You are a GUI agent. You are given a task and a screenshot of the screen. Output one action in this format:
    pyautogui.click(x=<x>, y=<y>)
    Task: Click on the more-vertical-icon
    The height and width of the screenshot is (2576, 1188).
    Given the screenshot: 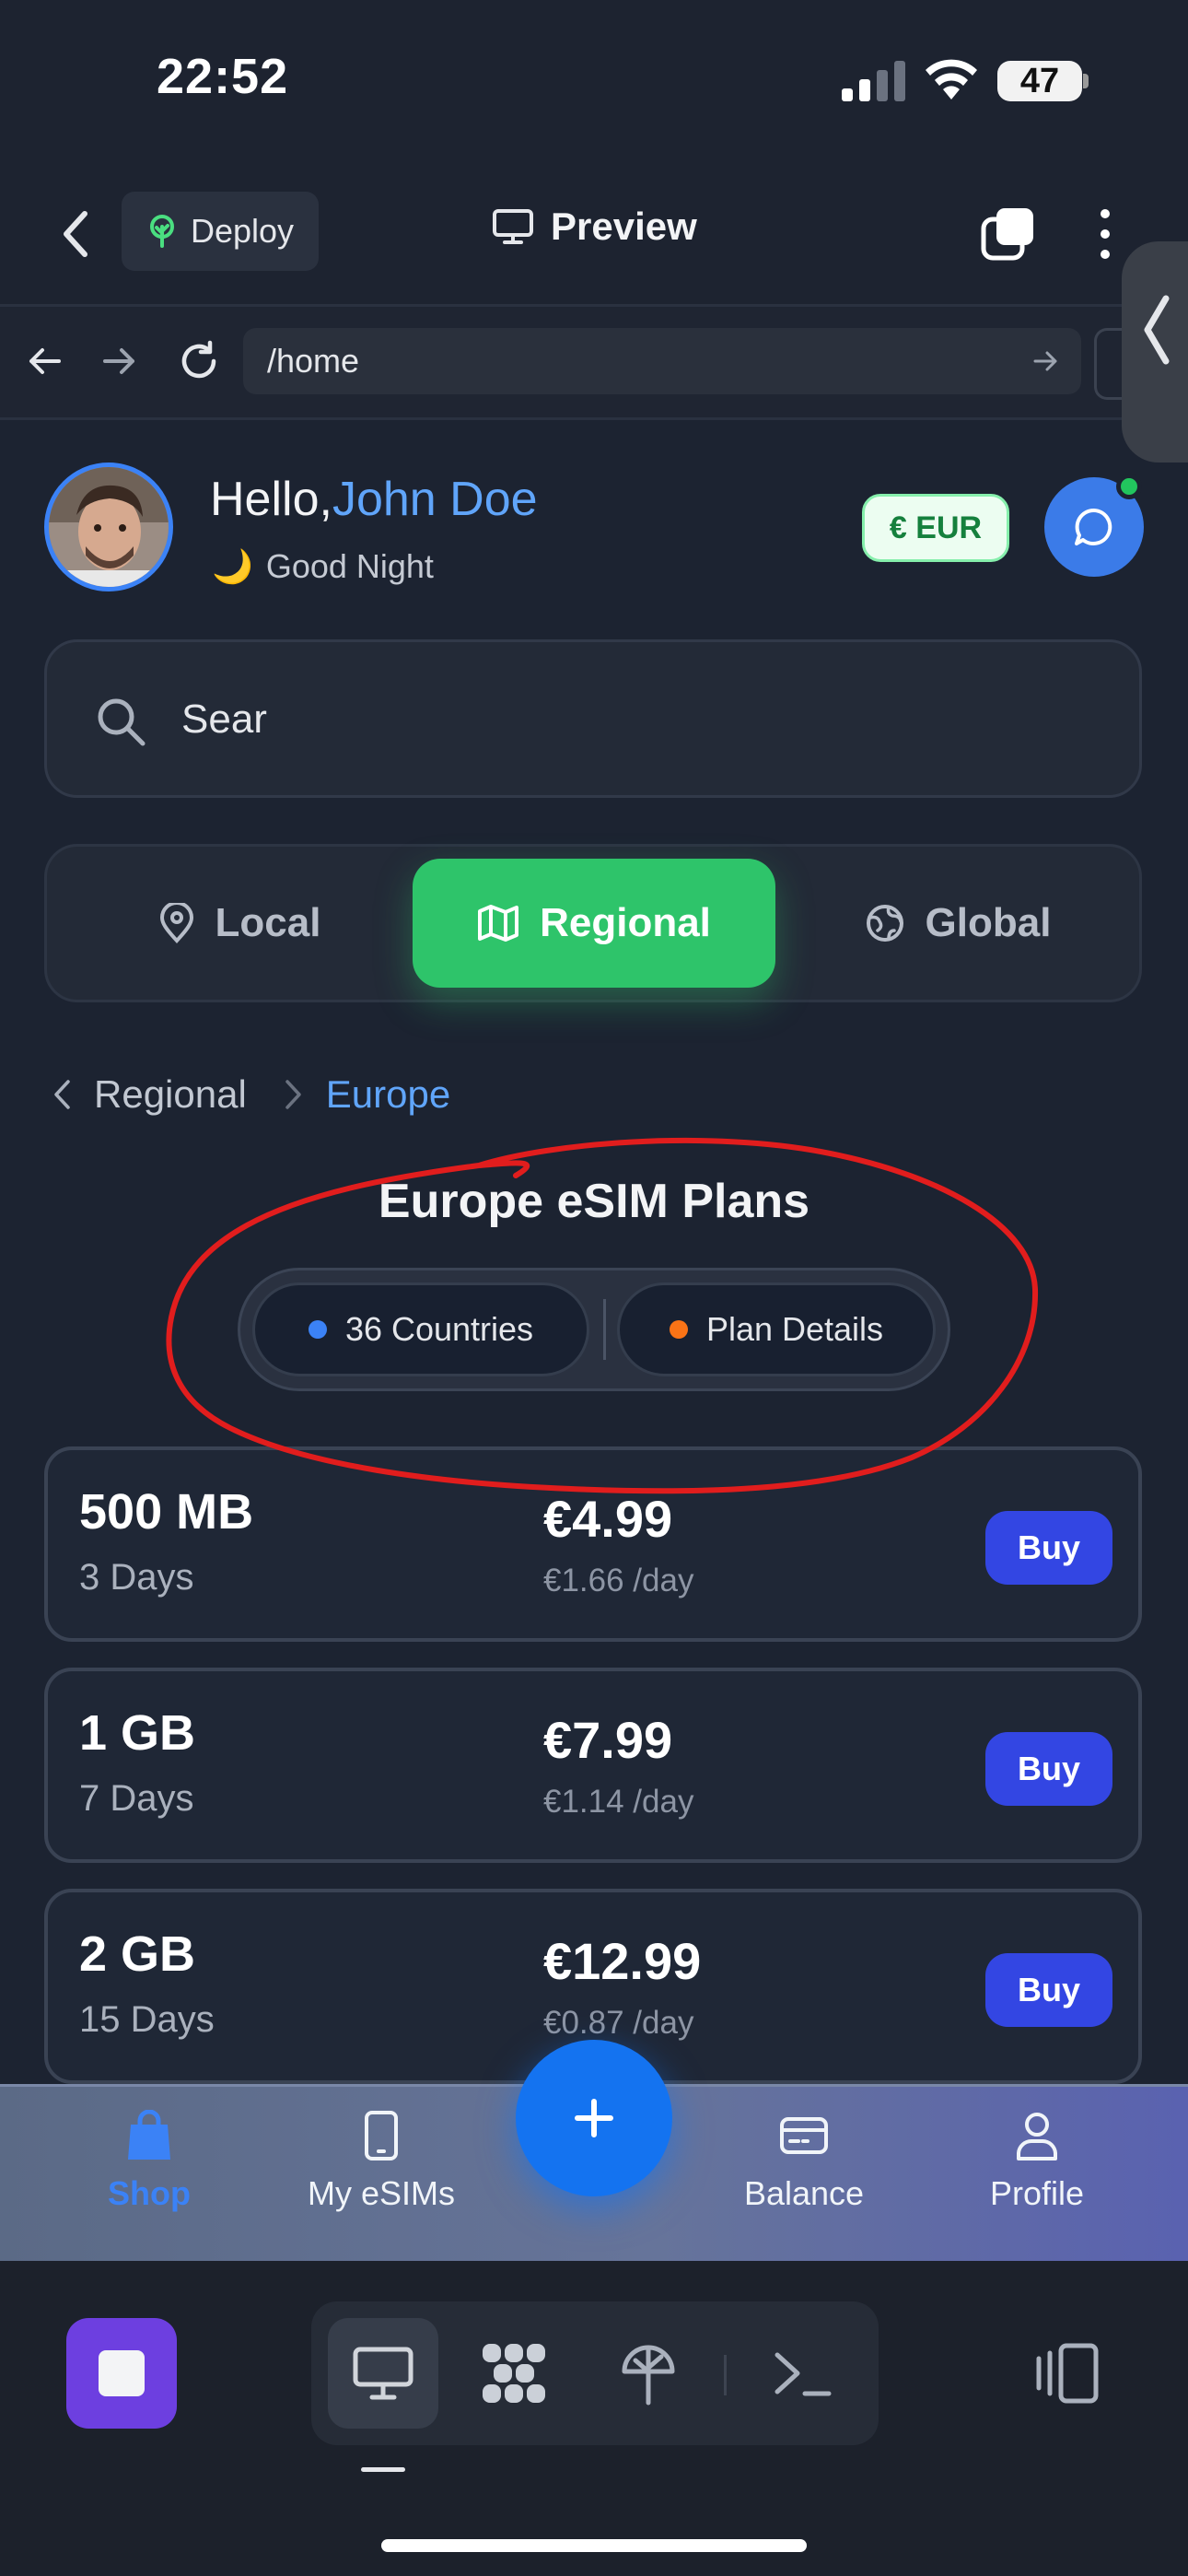 What is the action you would take?
    pyautogui.click(x=1105, y=234)
    